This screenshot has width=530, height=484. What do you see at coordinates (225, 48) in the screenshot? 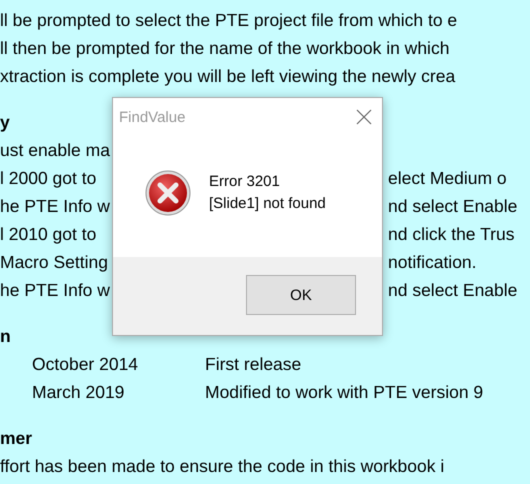
I see `body-text: ll then be prompted for the name of the workbook in which` at bounding box center [225, 48].